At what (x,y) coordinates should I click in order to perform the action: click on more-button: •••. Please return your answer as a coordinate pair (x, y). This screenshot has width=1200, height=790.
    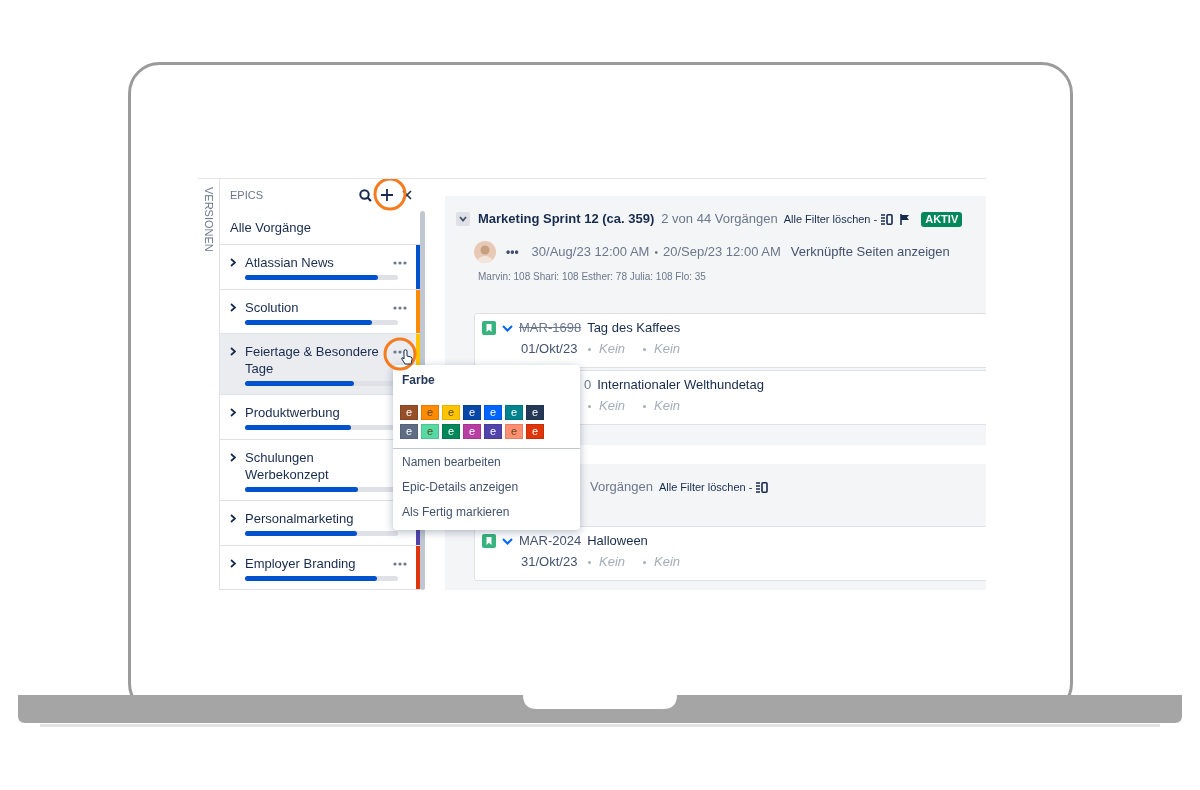
    Looking at the image, I should click on (512, 252).